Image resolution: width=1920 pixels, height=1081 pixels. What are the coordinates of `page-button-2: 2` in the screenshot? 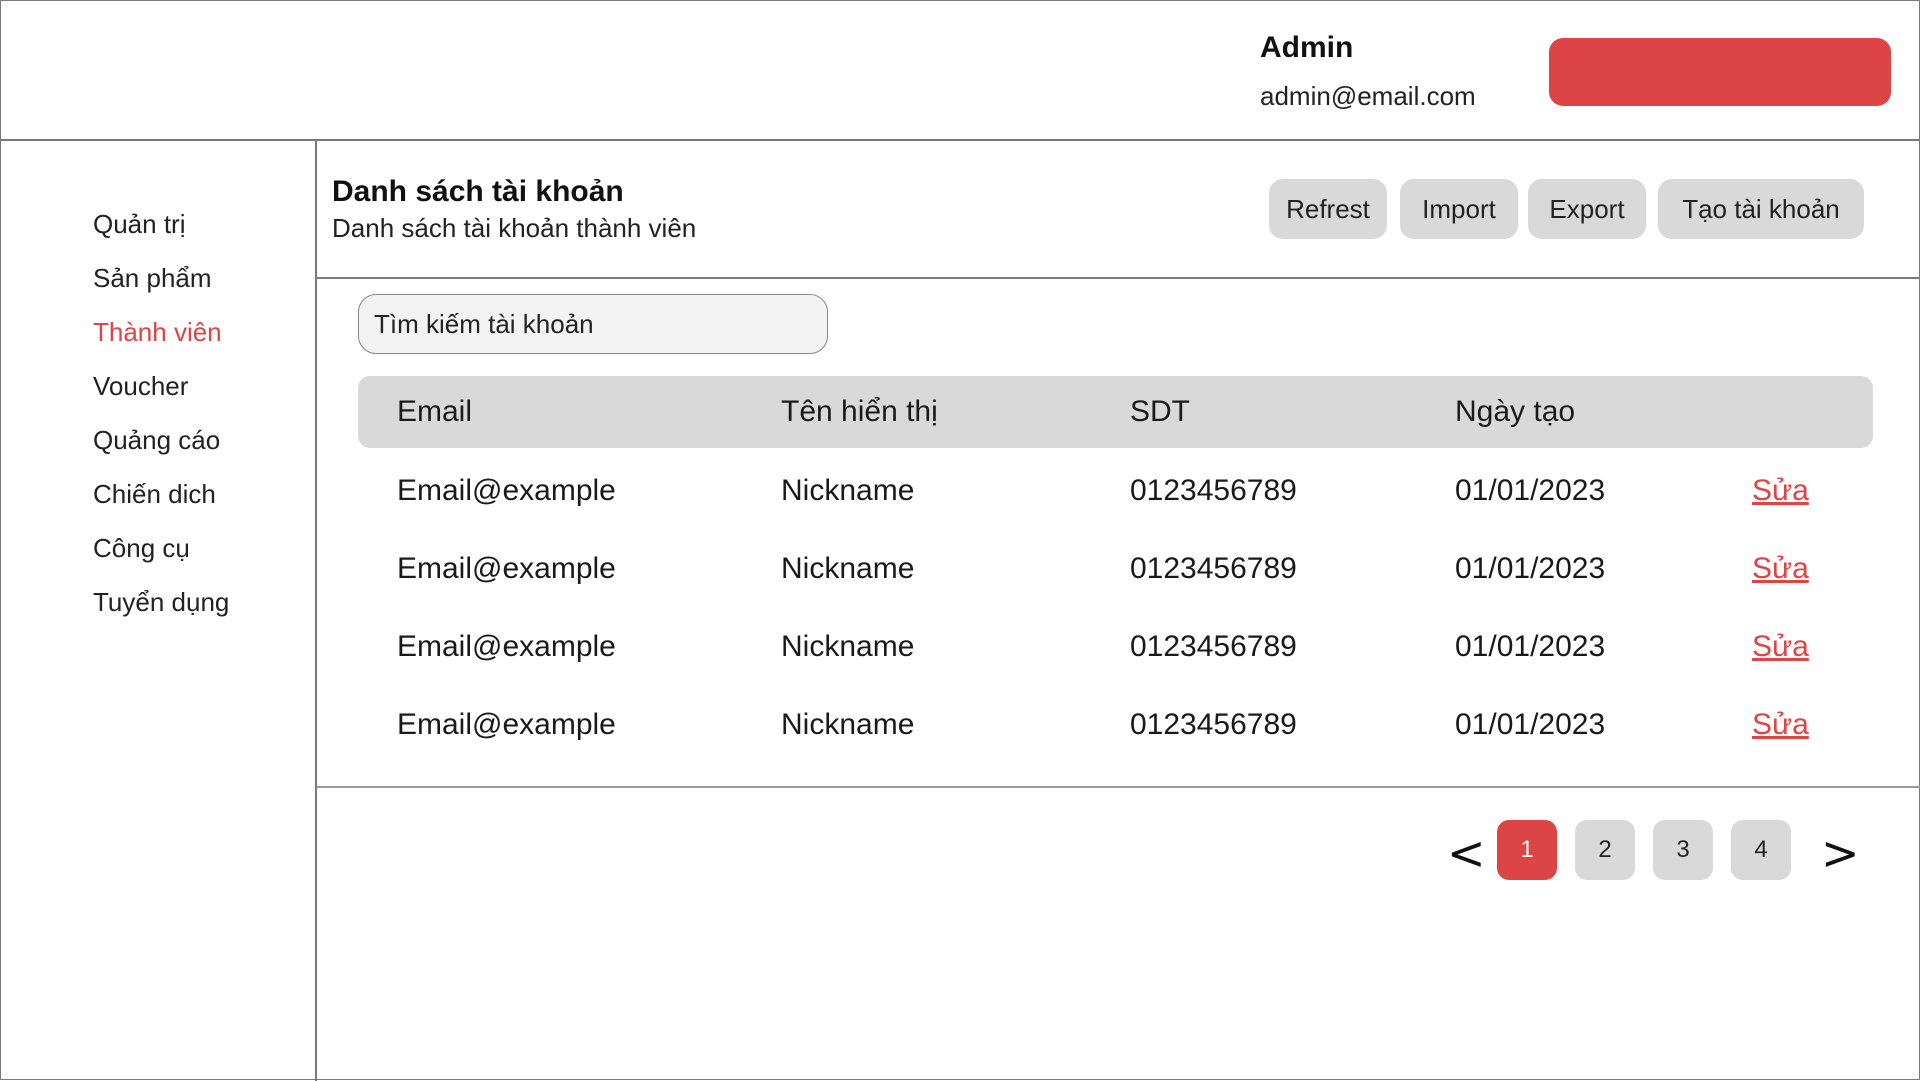 It's located at (1605, 850).